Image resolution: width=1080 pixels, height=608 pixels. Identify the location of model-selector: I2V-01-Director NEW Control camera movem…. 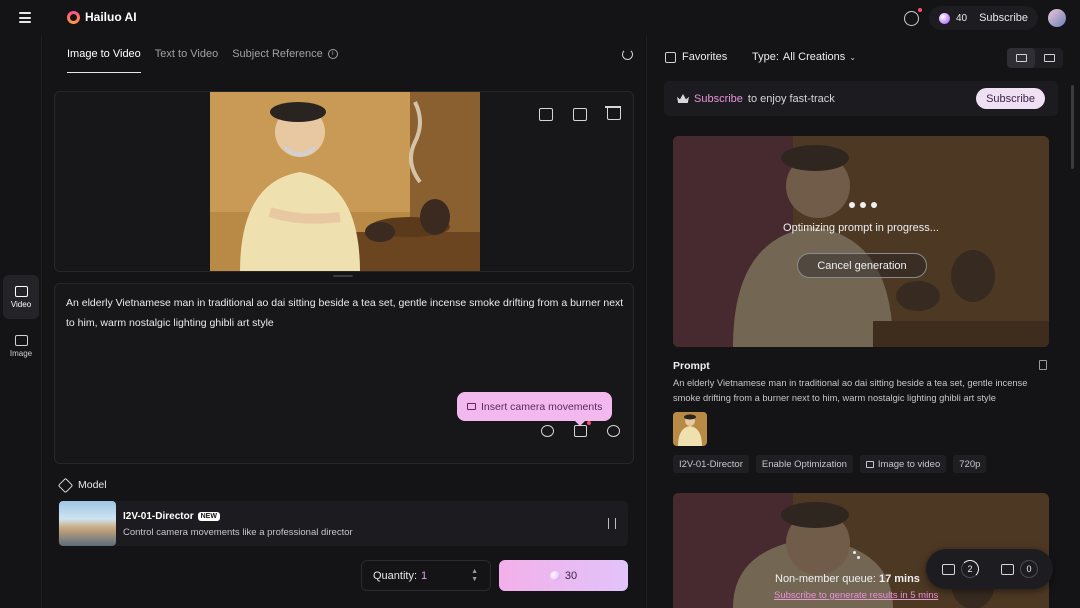
(343, 523).